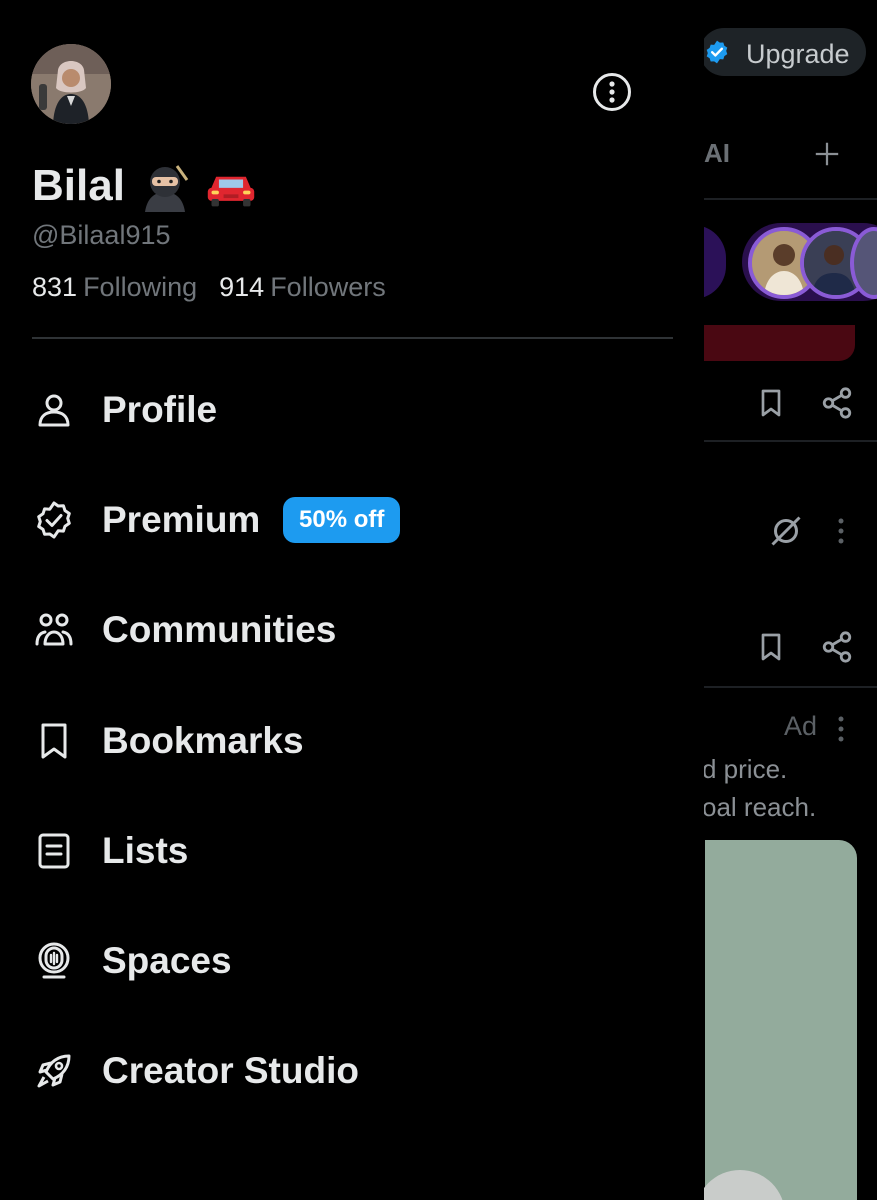  I want to click on menu-item-label: Lists, so click(145, 850).